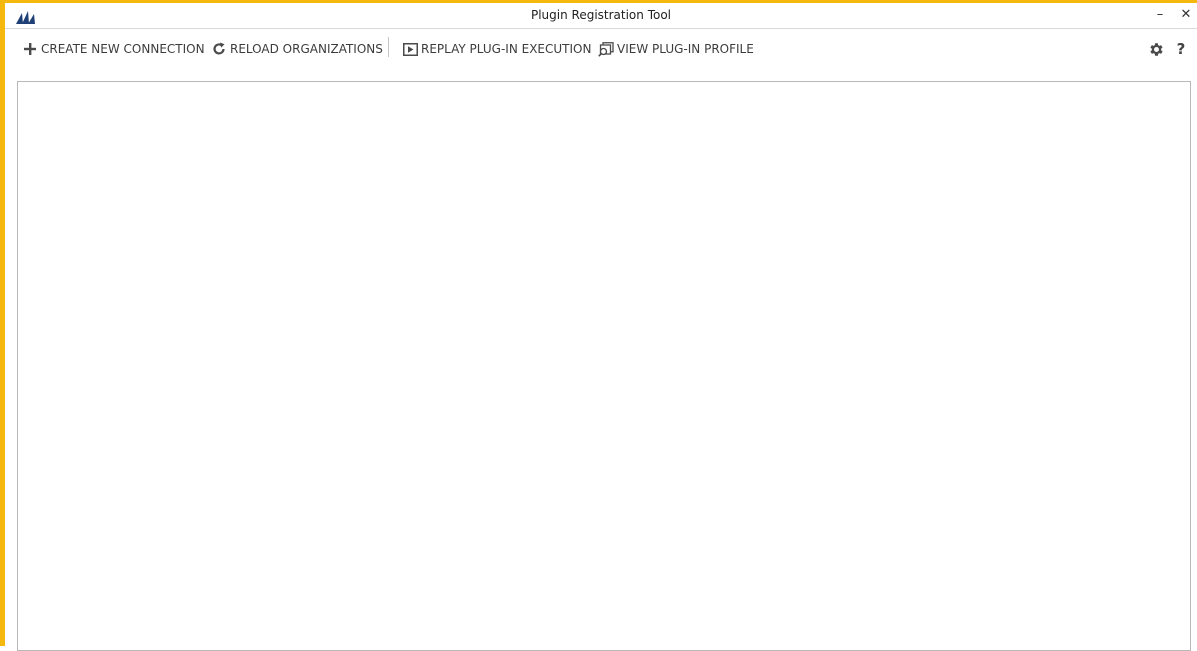  What do you see at coordinates (410, 49) in the screenshot?
I see `play-icon` at bounding box center [410, 49].